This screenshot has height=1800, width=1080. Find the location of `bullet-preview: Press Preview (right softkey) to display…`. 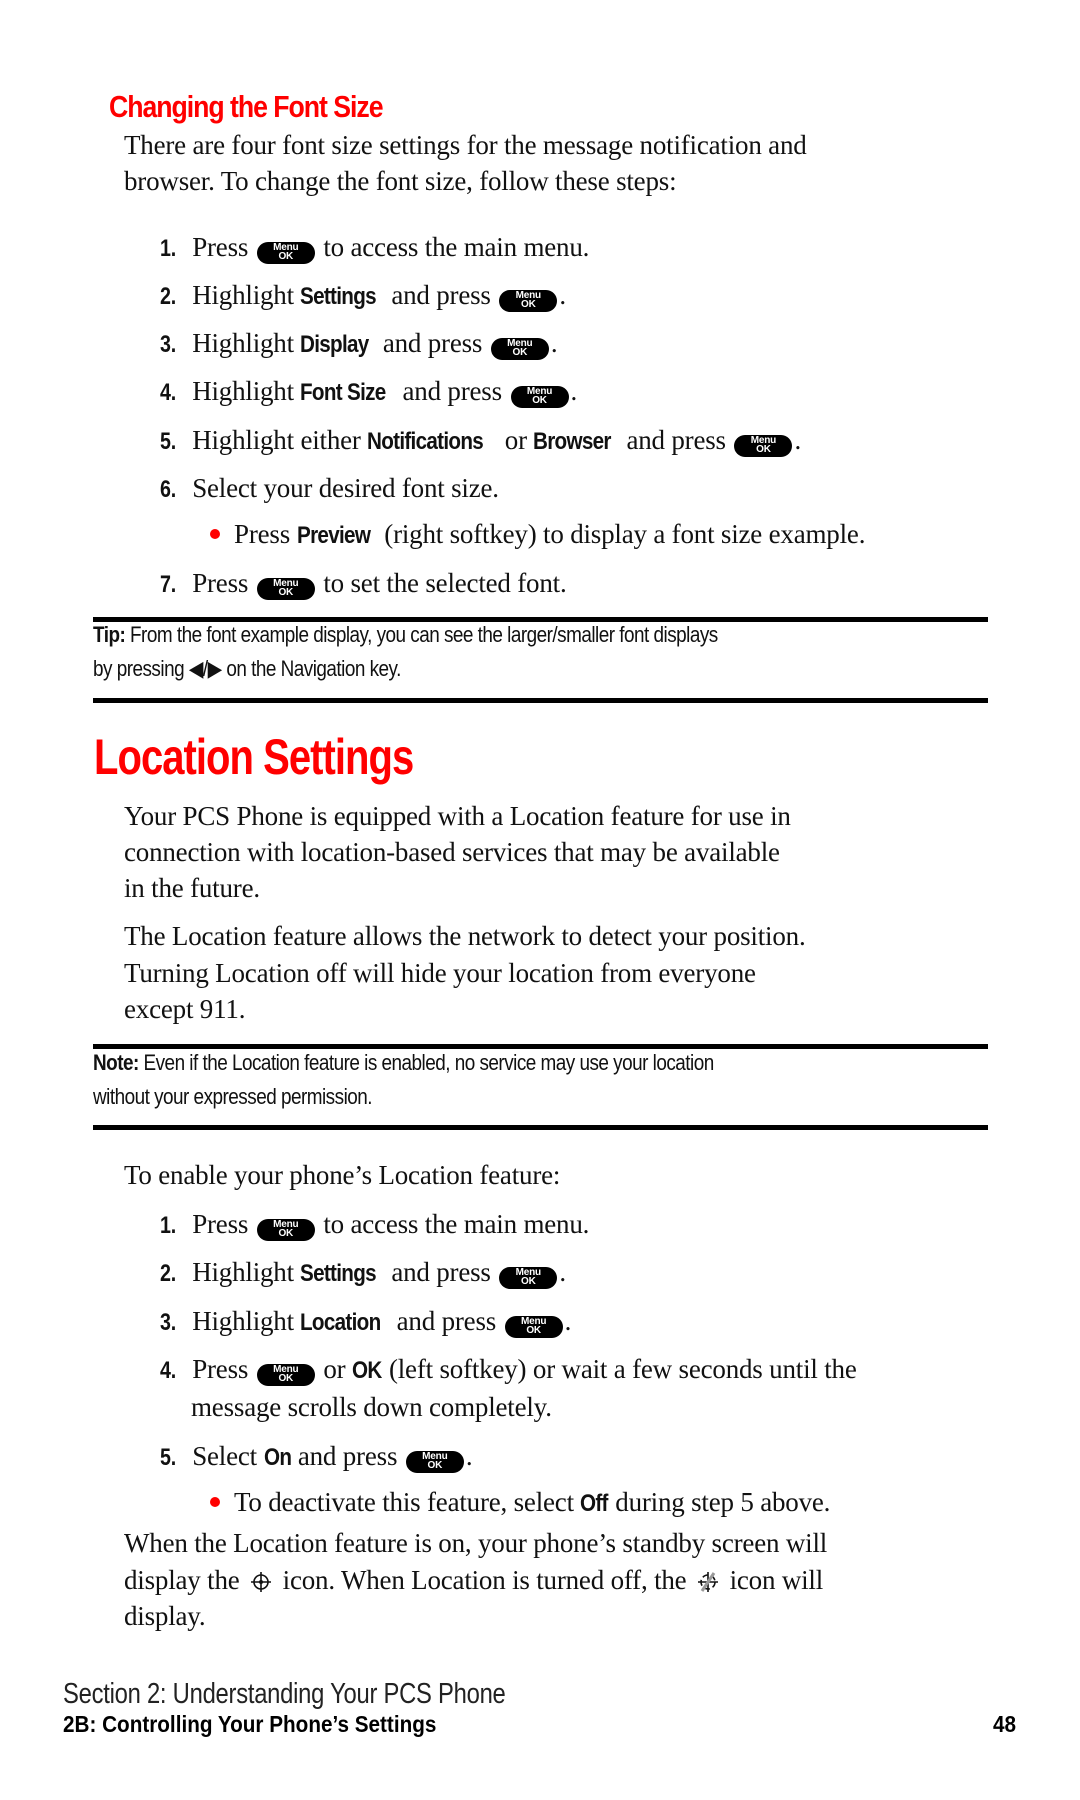

bullet-preview: Press Preview (right softkey) to display… is located at coordinates (537, 534).